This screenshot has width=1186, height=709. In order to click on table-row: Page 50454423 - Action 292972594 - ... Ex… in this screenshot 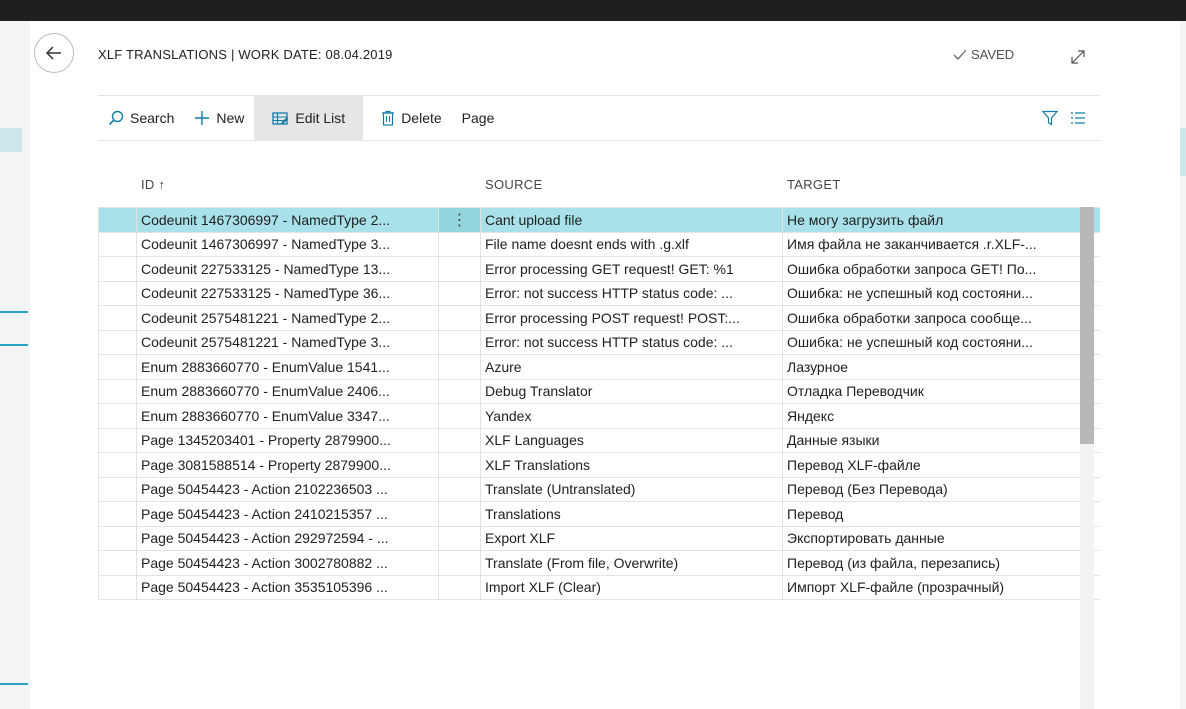, I will do `click(599, 538)`.